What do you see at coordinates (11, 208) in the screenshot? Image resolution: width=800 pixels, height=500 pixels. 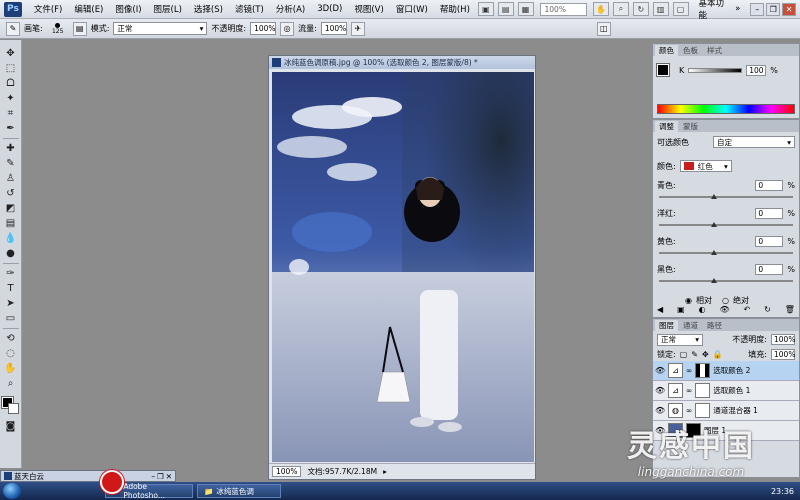 I see `eraser-tool-icon: ◩` at bounding box center [11, 208].